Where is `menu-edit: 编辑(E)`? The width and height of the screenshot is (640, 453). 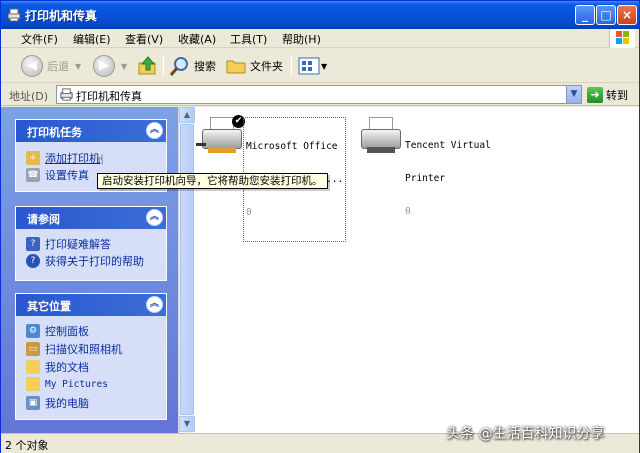 menu-edit: 编辑(E) is located at coordinates (92, 39).